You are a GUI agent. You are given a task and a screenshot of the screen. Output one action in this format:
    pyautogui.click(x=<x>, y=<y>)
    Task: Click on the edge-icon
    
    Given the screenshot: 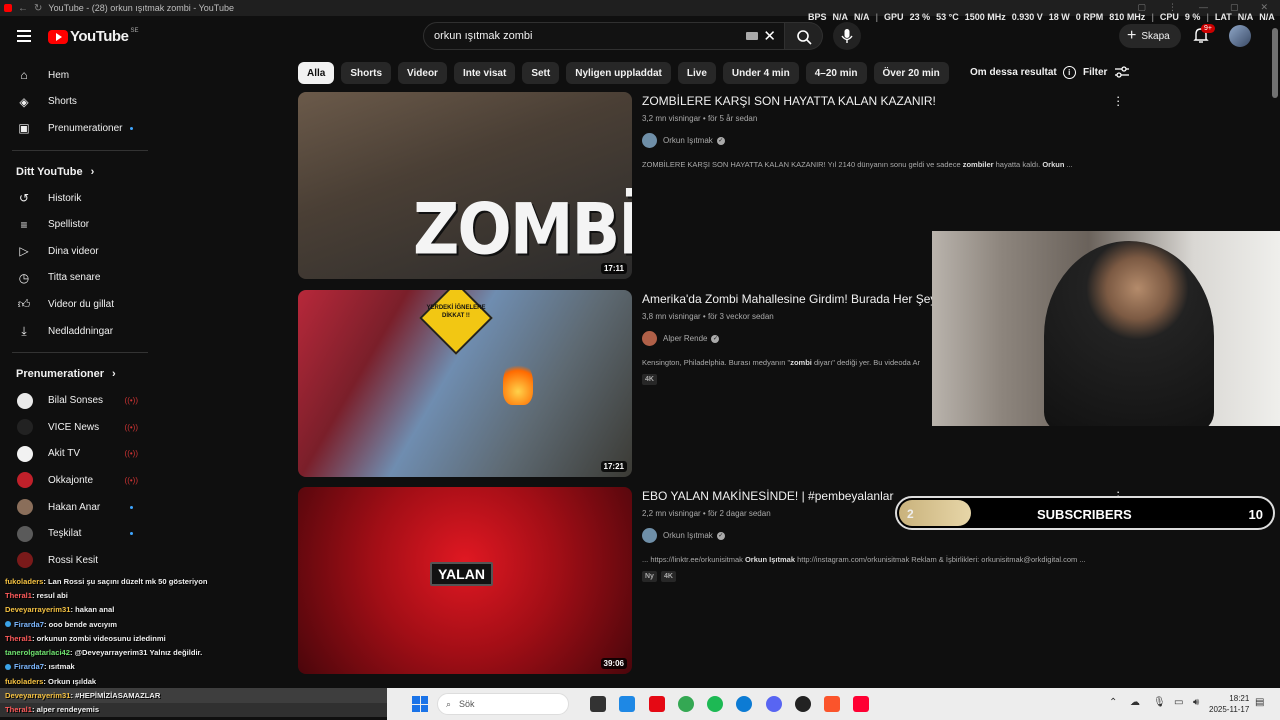 What is the action you would take?
    pyautogui.click(x=744, y=704)
    